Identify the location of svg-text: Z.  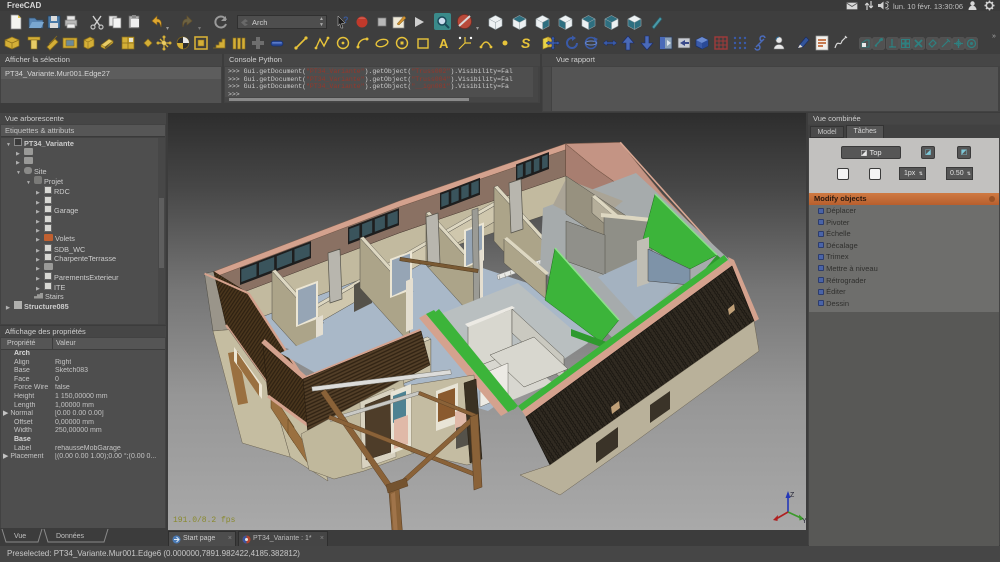
(792, 495).